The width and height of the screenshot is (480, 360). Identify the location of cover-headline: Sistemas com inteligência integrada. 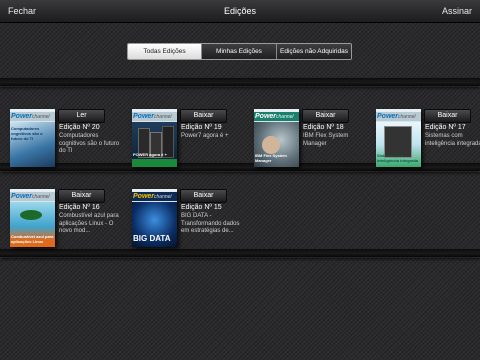
(398, 158).